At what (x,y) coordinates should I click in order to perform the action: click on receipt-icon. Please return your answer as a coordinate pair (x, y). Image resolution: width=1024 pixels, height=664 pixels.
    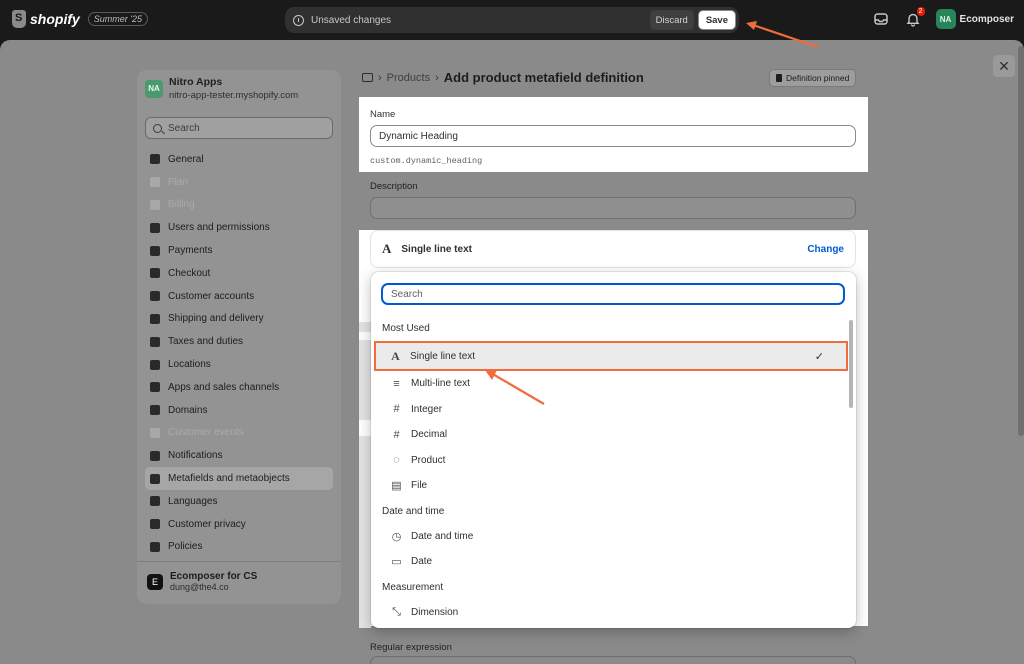
    Looking at the image, I should click on (155, 204).